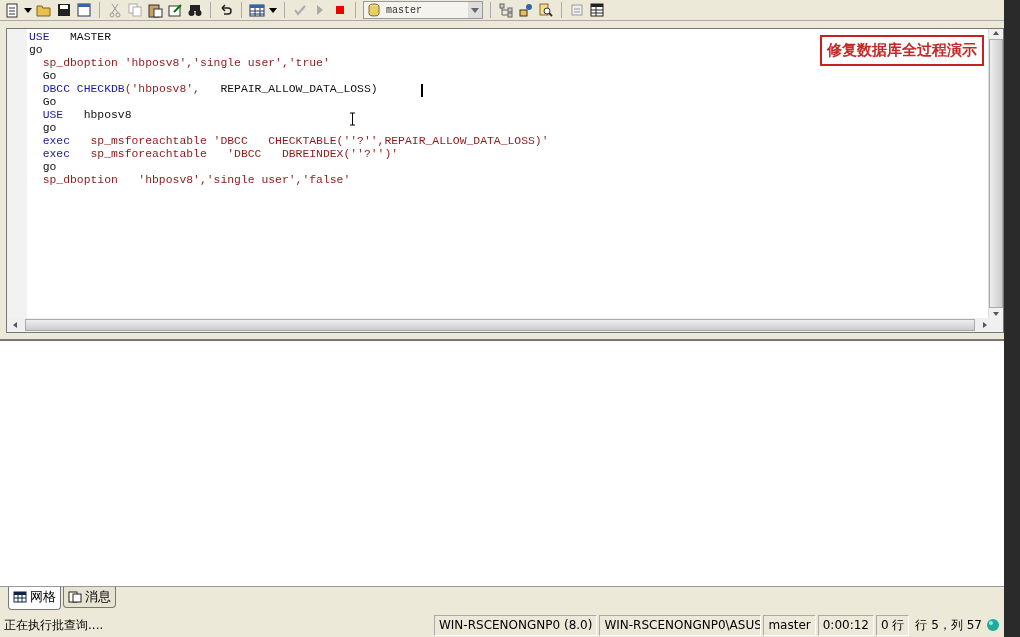  What do you see at coordinates (220, 154) in the screenshot?
I see `code-line: exec sp_msforeachtable 'DBCC DBREINDEX(''?'')'` at bounding box center [220, 154].